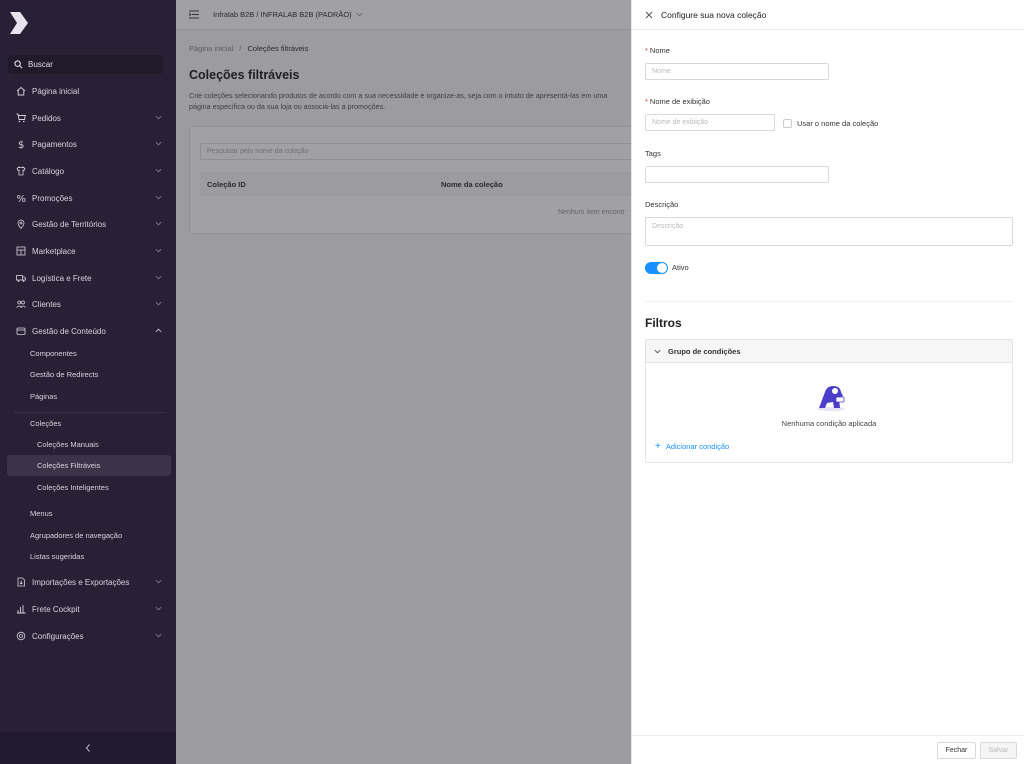  What do you see at coordinates (158, 330) in the screenshot?
I see `chevron-up-icon` at bounding box center [158, 330].